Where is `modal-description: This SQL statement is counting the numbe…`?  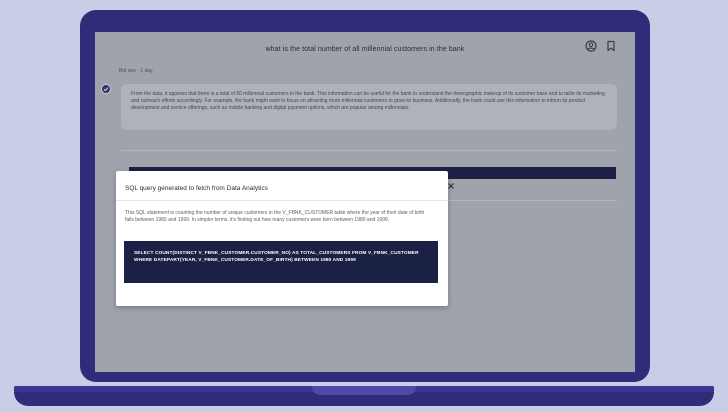
modal-description: This SQL statement is counting the numbe… is located at coordinates (275, 216).